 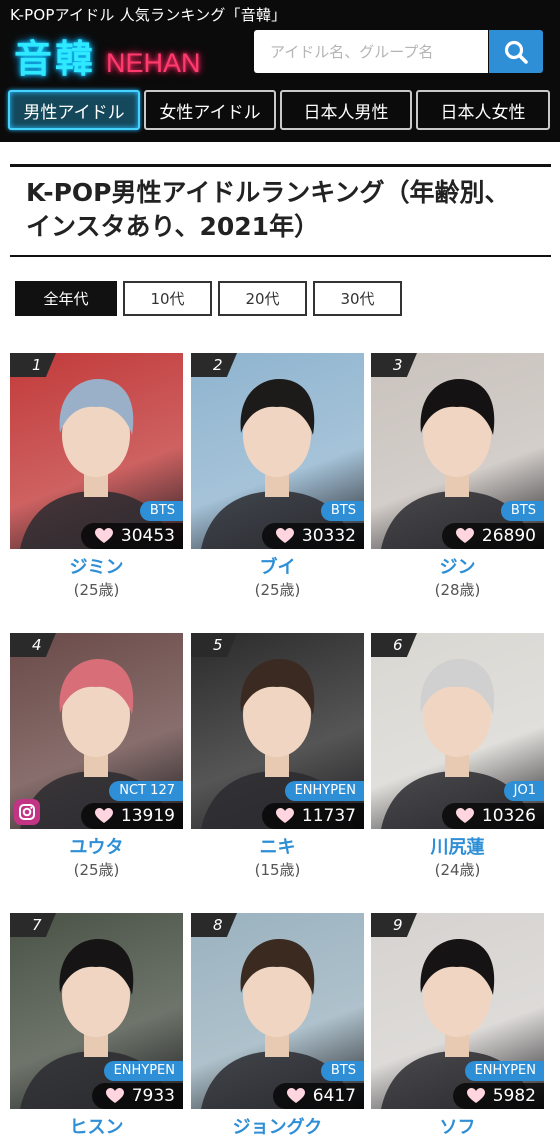 I want to click on likes-value: 10326, so click(x=508, y=816).